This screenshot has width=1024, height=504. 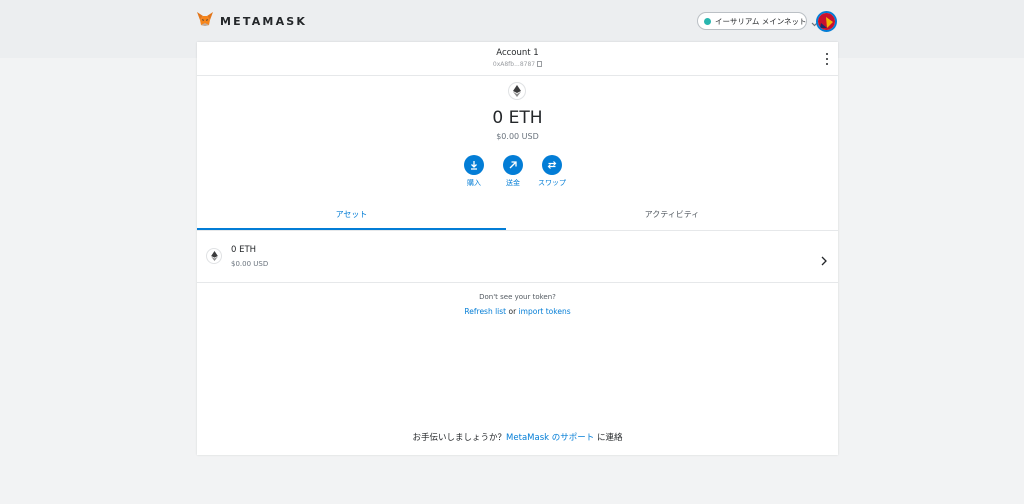 What do you see at coordinates (517, 297) in the screenshot?
I see `token-help-question: Don't see your token?` at bounding box center [517, 297].